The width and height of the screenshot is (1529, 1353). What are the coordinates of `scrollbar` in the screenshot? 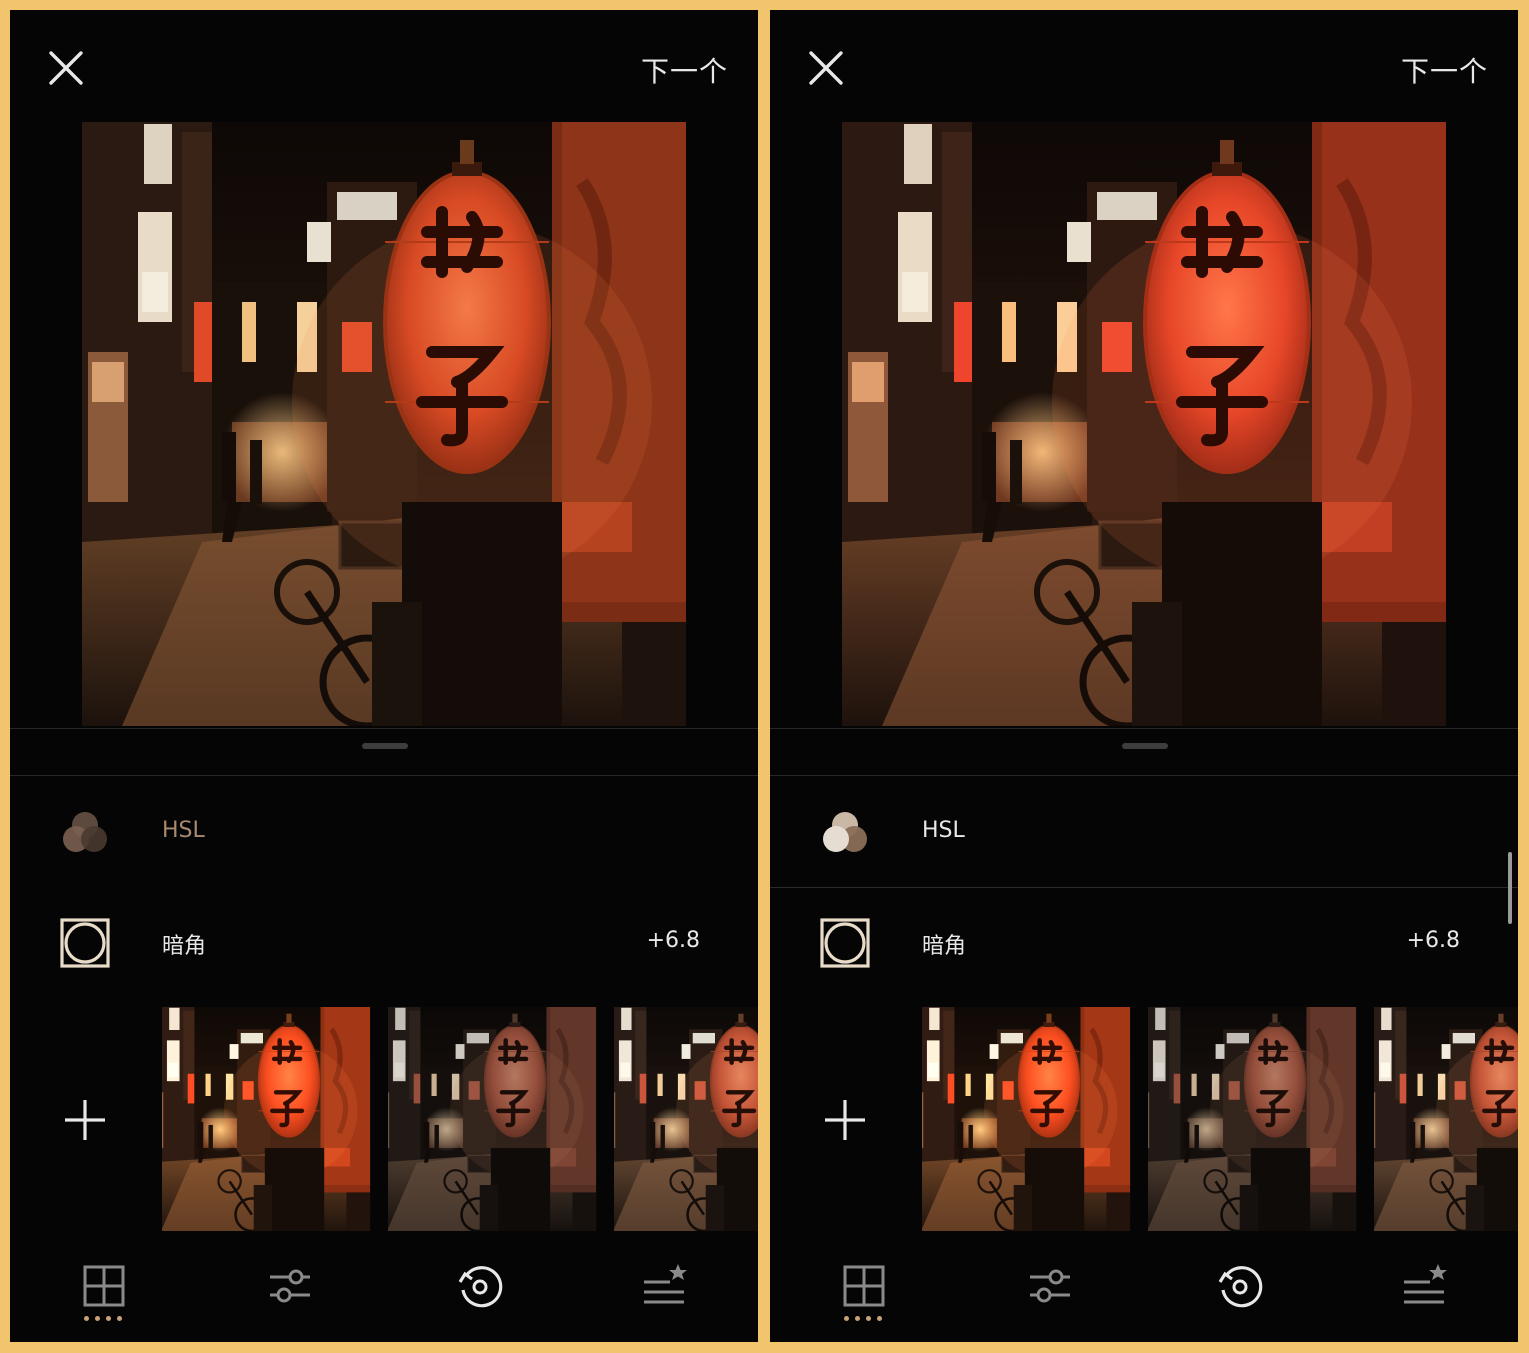 It's located at (1510, 888).